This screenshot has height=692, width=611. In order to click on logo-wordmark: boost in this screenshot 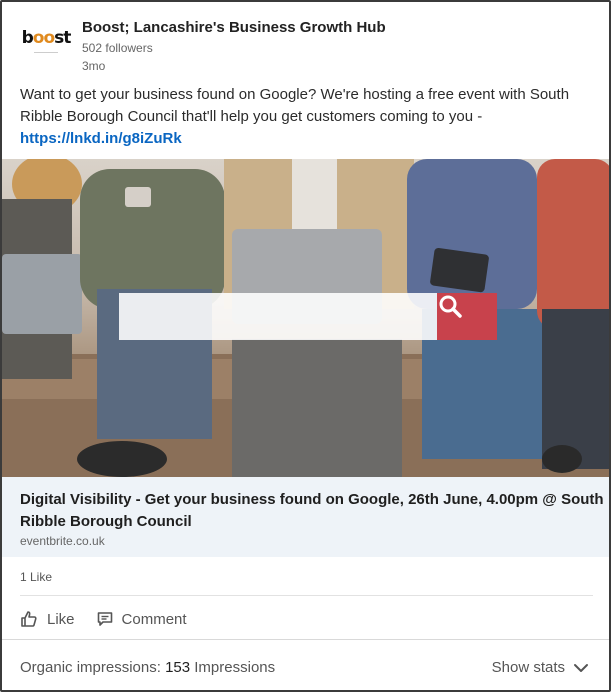, I will do `click(46, 38)`.